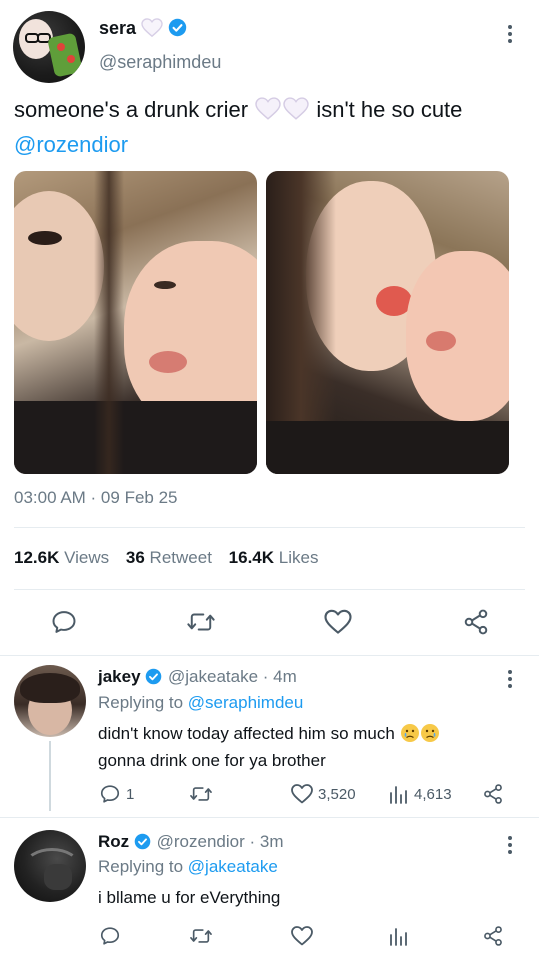 Image resolution: width=539 pixels, height=960 pixels. I want to click on views-button: 4,613, so click(420, 794).